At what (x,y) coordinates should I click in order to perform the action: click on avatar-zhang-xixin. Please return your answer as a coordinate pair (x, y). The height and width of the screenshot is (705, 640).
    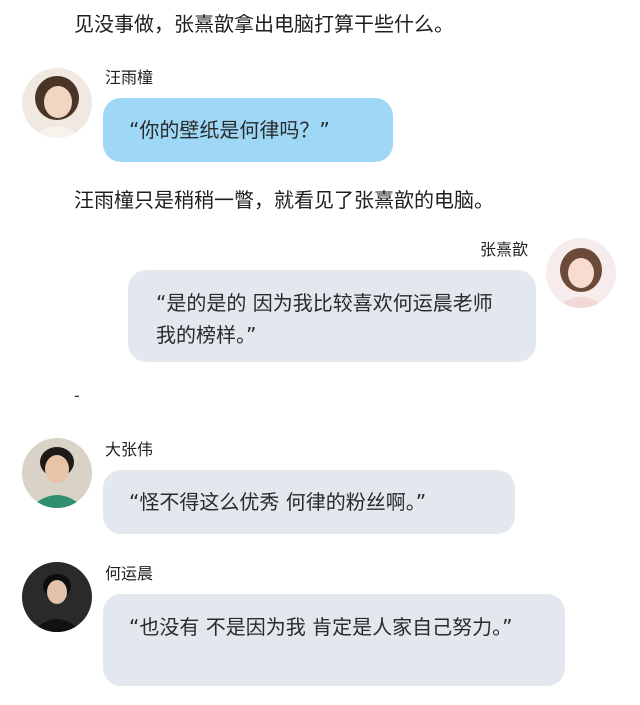
    Looking at the image, I should click on (581, 273).